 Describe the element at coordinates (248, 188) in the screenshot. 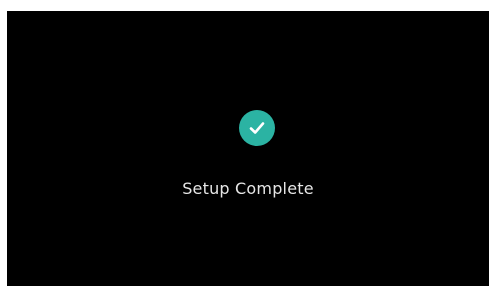

I see `setup-complete-label: Setup Complete` at that location.